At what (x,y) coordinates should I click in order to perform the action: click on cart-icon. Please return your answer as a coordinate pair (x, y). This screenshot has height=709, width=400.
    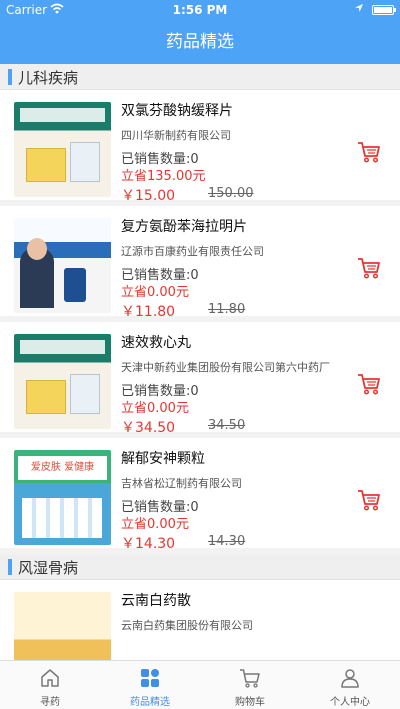
    Looking at the image, I should click on (250, 678).